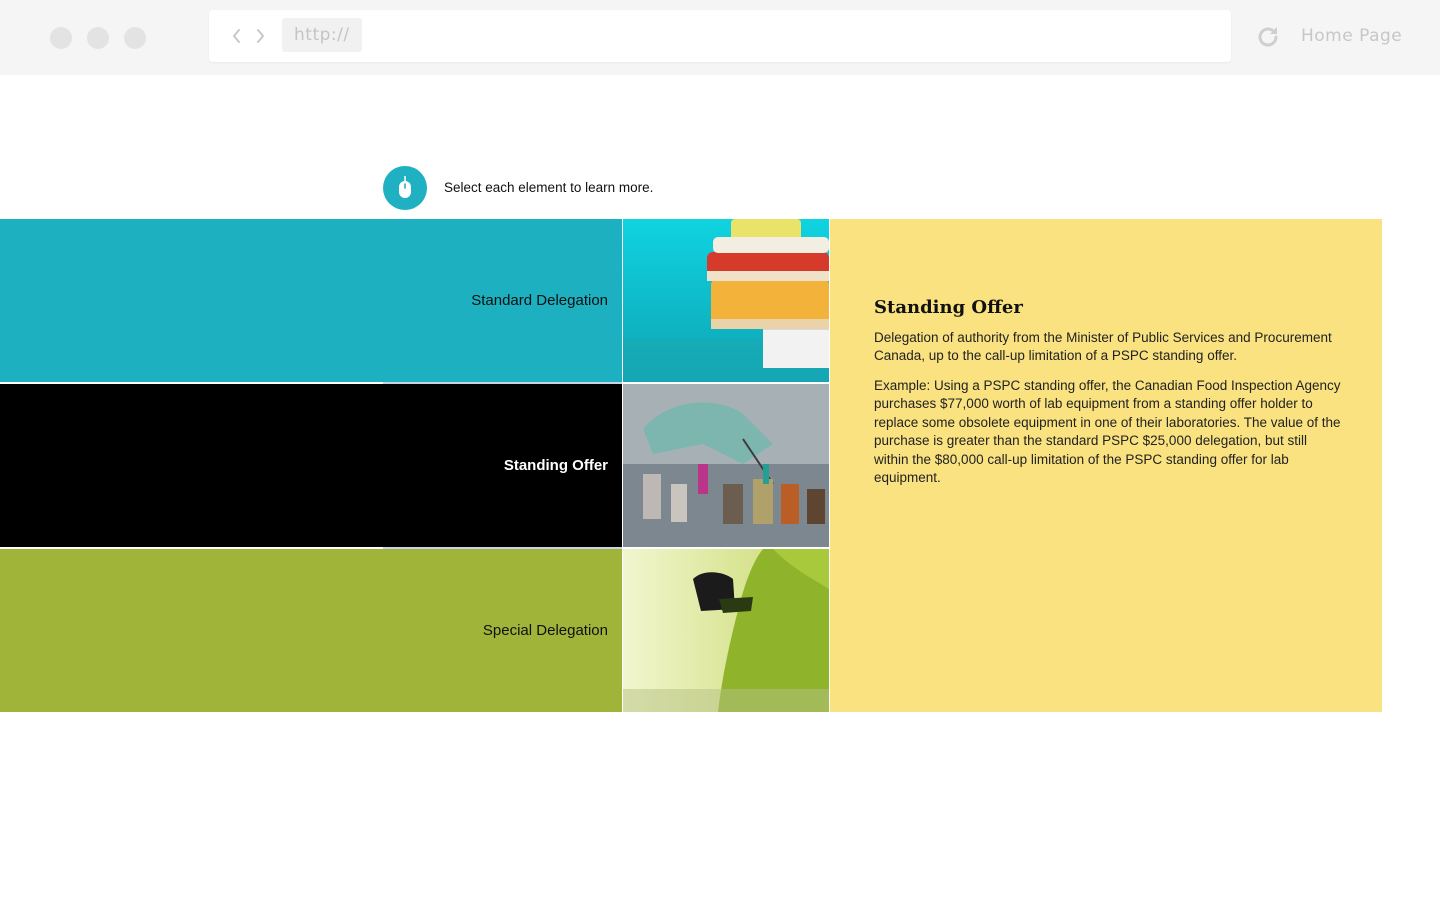 This screenshot has height=900, width=1440. Describe the element at coordinates (948, 307) in the screenshot. I see `panel-title: Standing Offer` at that location.